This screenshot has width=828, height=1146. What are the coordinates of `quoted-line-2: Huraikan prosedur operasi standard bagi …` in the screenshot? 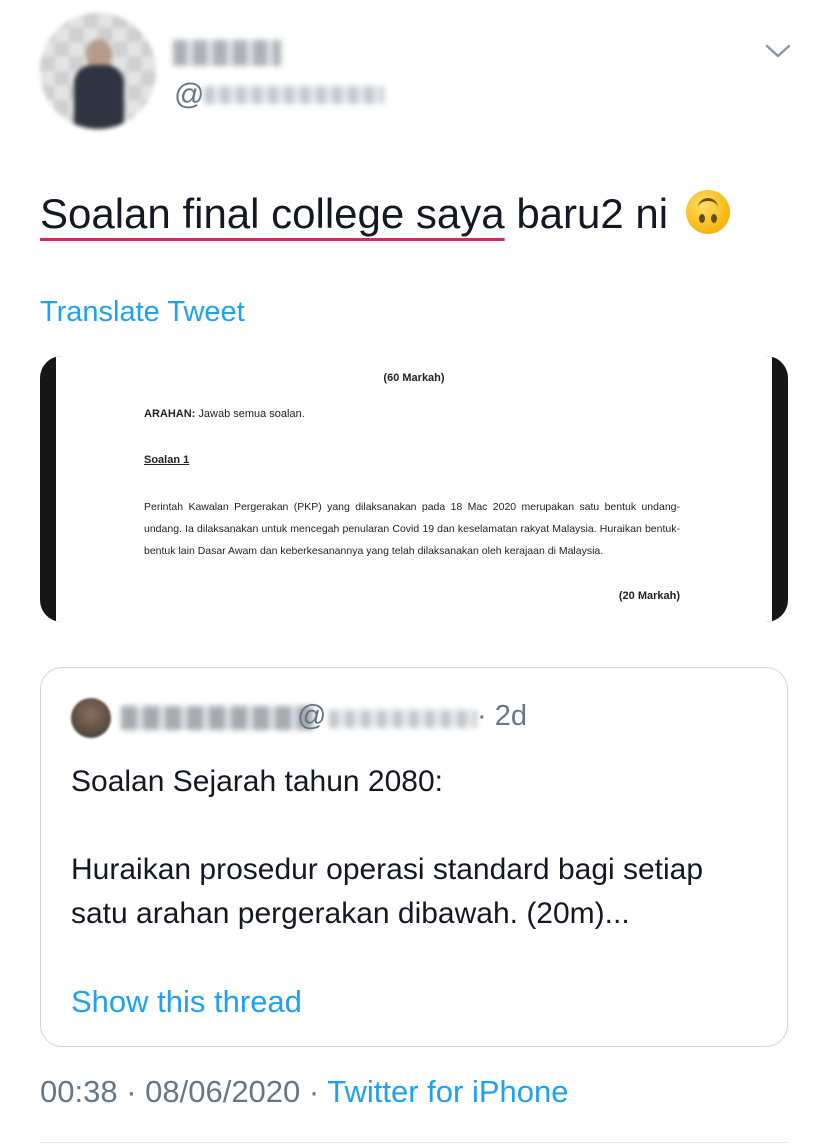 It's located at (387, 891).